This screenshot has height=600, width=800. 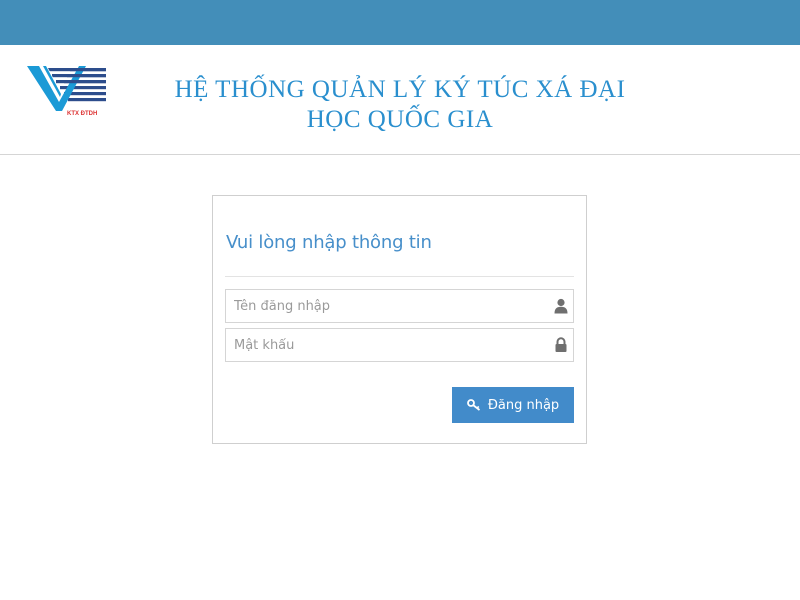 I want to click on logo-text: KTX ĐTDH, so click(x=82, y=114).